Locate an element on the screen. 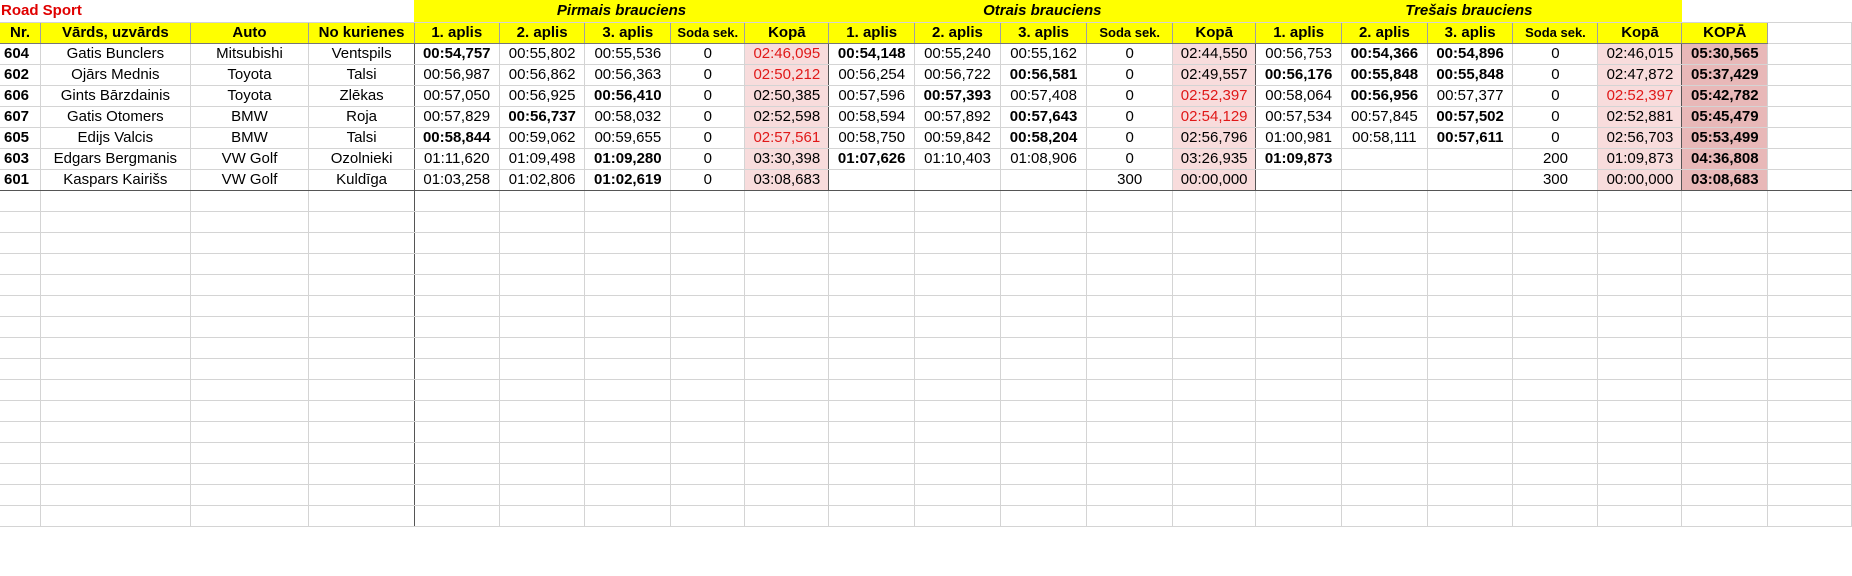  cell: 02:54,129 is located at coordinates (1214, 117).